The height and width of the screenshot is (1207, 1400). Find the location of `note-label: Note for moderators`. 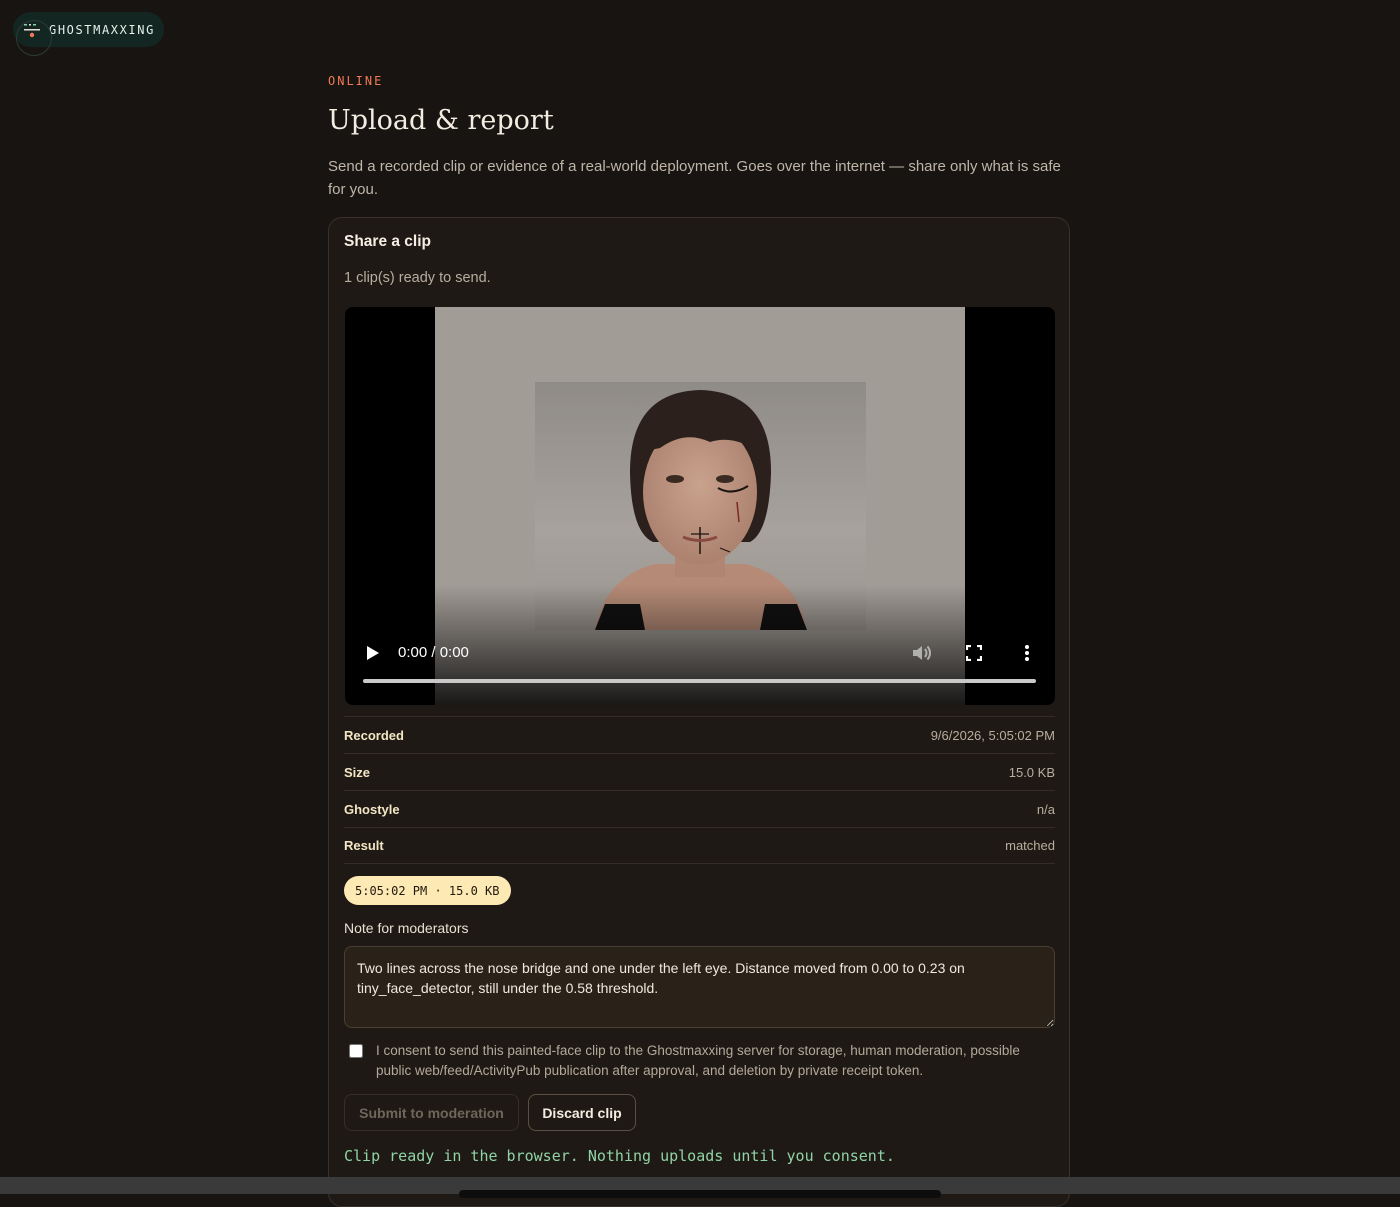

note-label: Note for moderators is located at coordinates (406, 928).